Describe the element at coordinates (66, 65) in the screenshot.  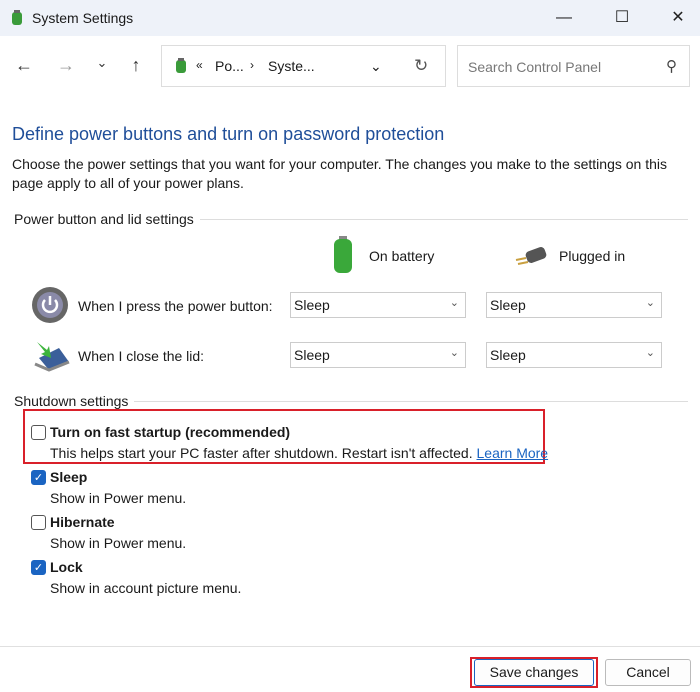
I see `forward-arrow-icon: →` at that location.